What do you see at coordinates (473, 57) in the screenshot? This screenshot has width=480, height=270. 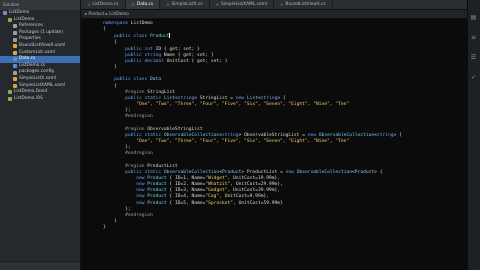 I see `document-outline-icon: ☰` at bounding box center [473, 57].